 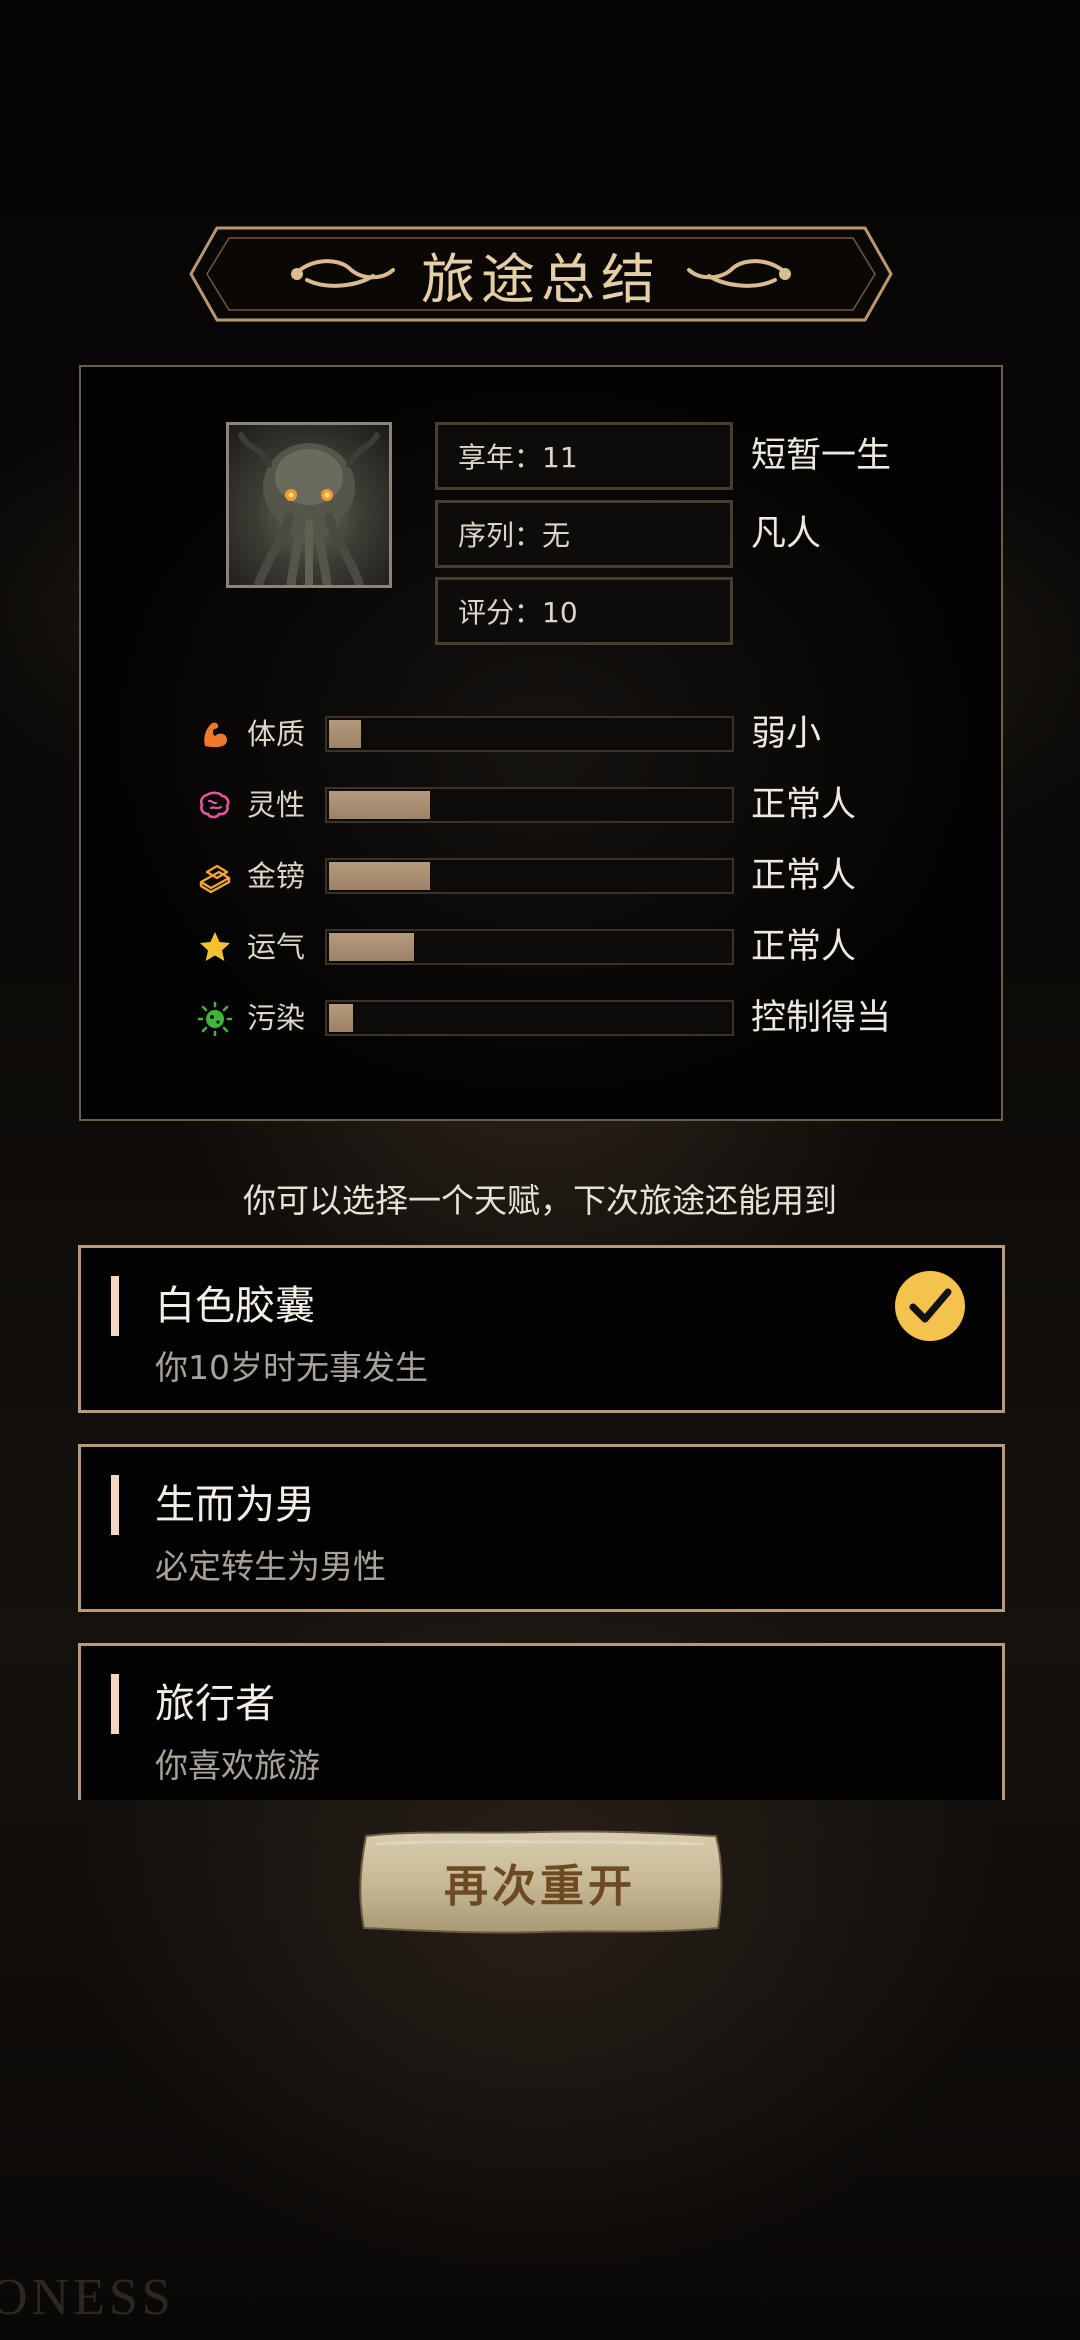 I want to click on stat-label: 灵性, so click(x=276, y=805).